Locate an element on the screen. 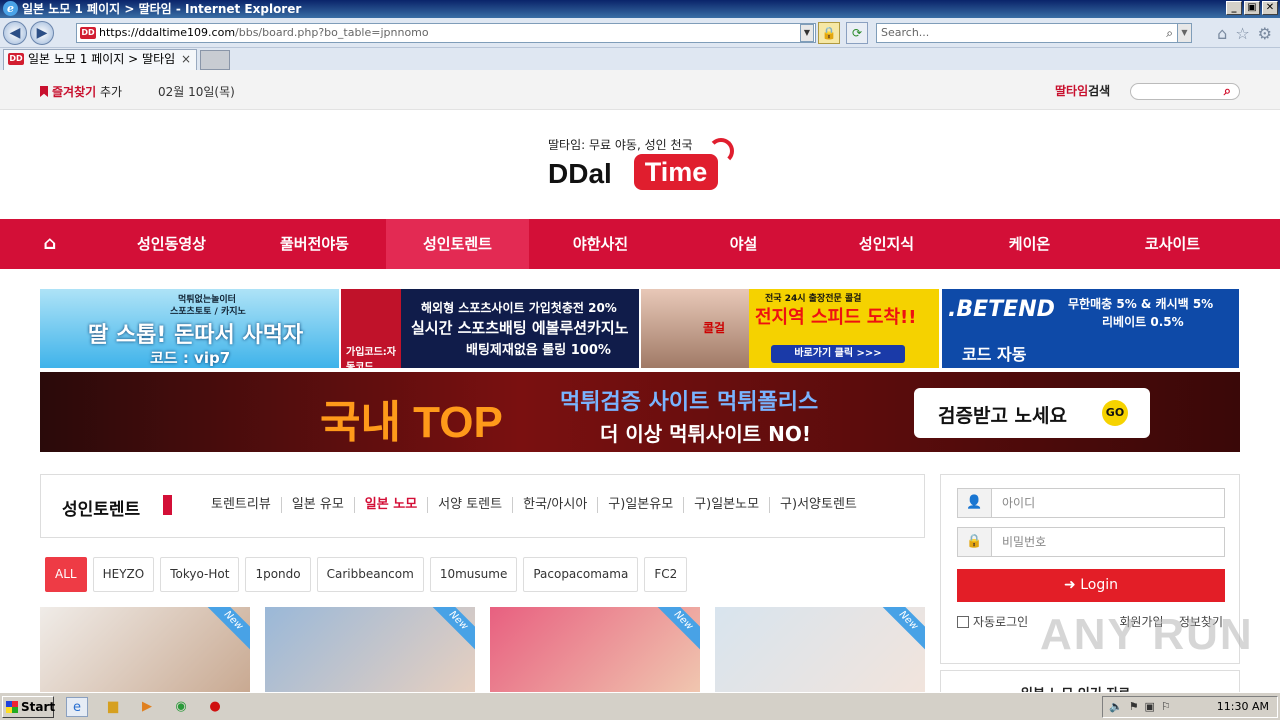 This screenshot has width=1280, height=720. back-button: ◀ is located at coordinates (15, 33).